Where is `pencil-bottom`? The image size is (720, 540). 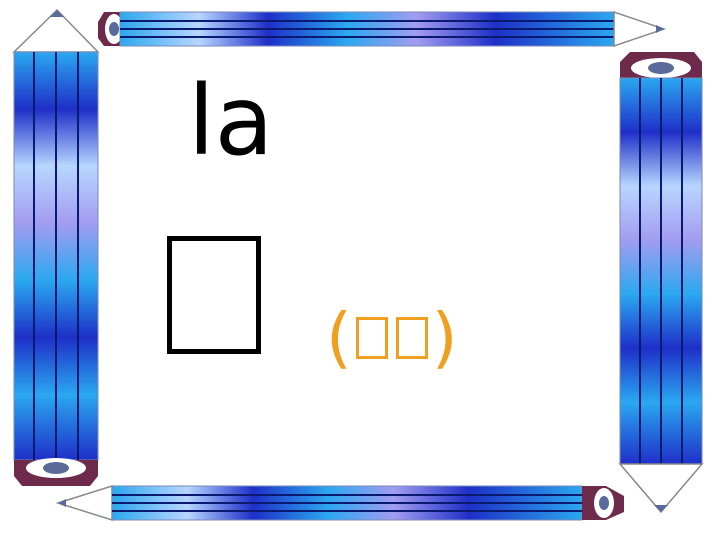 pencil-bottom is located at coordinates (339, 503).